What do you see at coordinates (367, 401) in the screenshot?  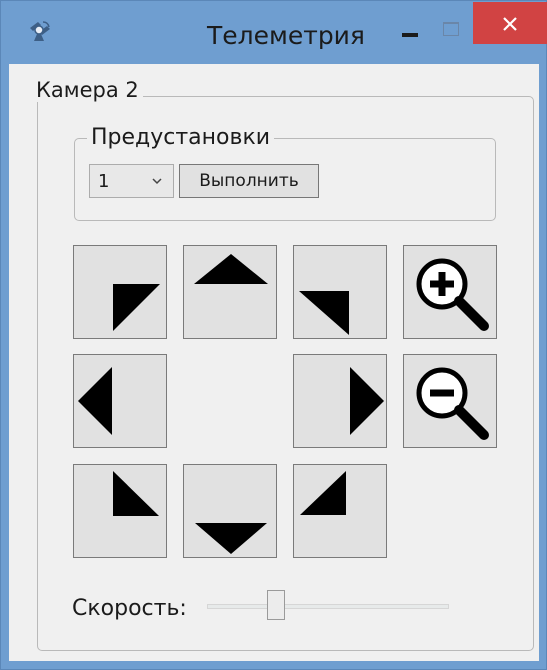 I see `arrow-right-icon` at bounding box center [367, 401].